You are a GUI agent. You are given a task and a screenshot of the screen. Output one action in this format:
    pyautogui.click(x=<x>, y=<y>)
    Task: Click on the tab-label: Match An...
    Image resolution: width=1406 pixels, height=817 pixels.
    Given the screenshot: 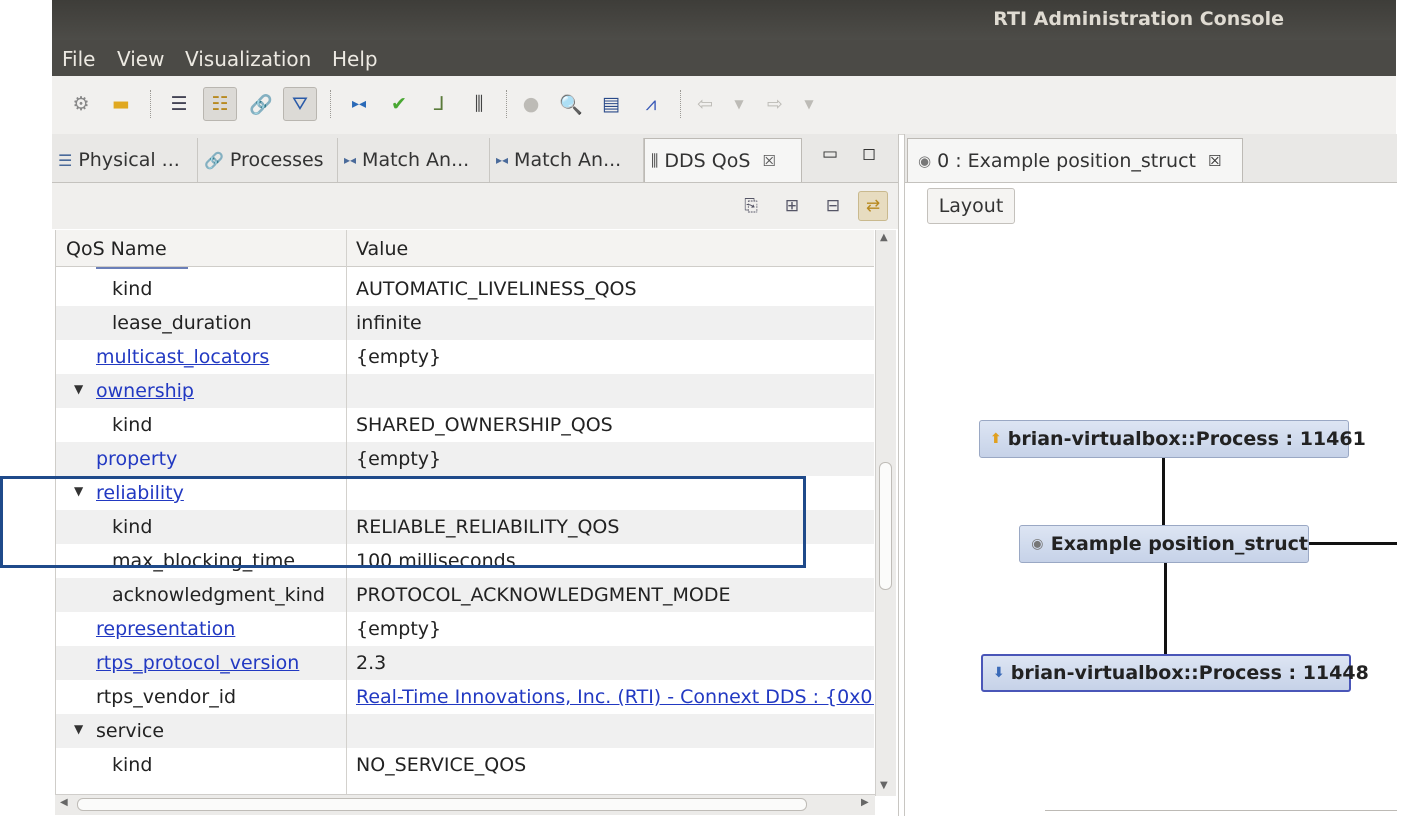 What is the action you would take?
    pyautogui.click(x=568, y=160)
    